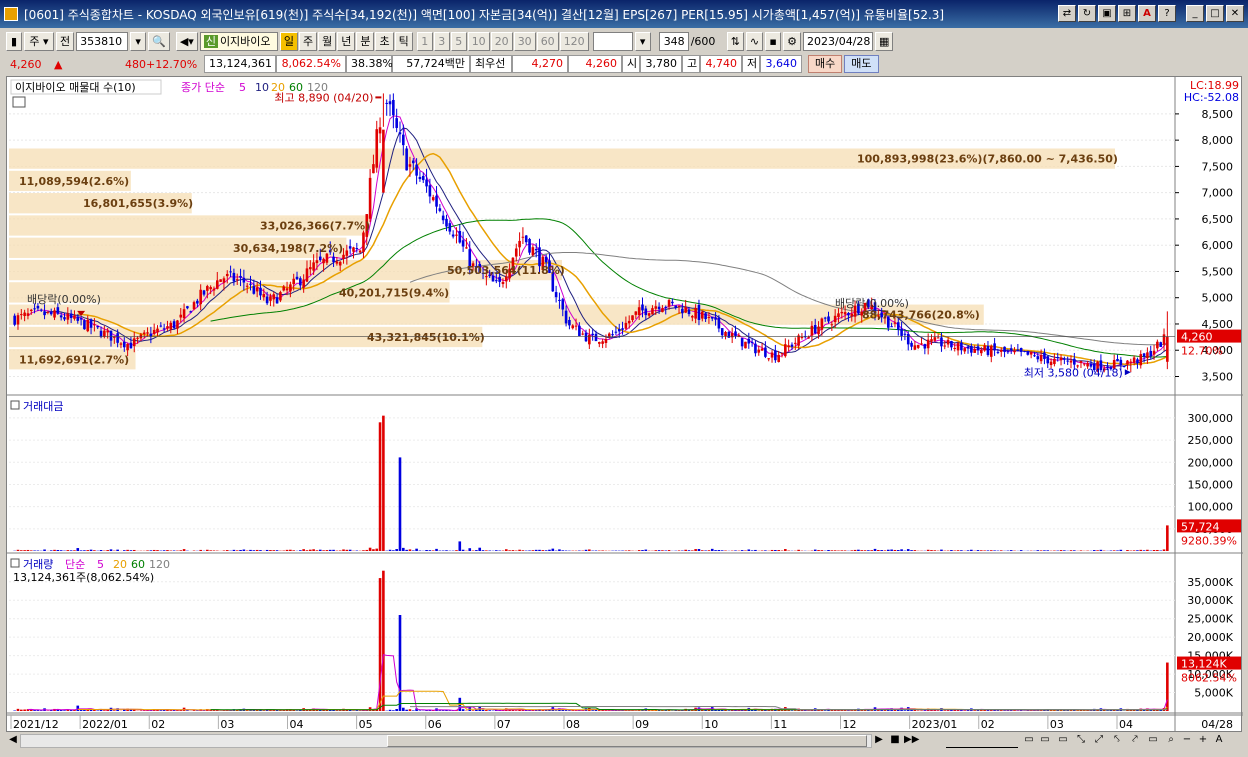  Describe the element at coordinates (1063, 740) in the screenshot. I see `tool-icon-3: ▭` at that location.